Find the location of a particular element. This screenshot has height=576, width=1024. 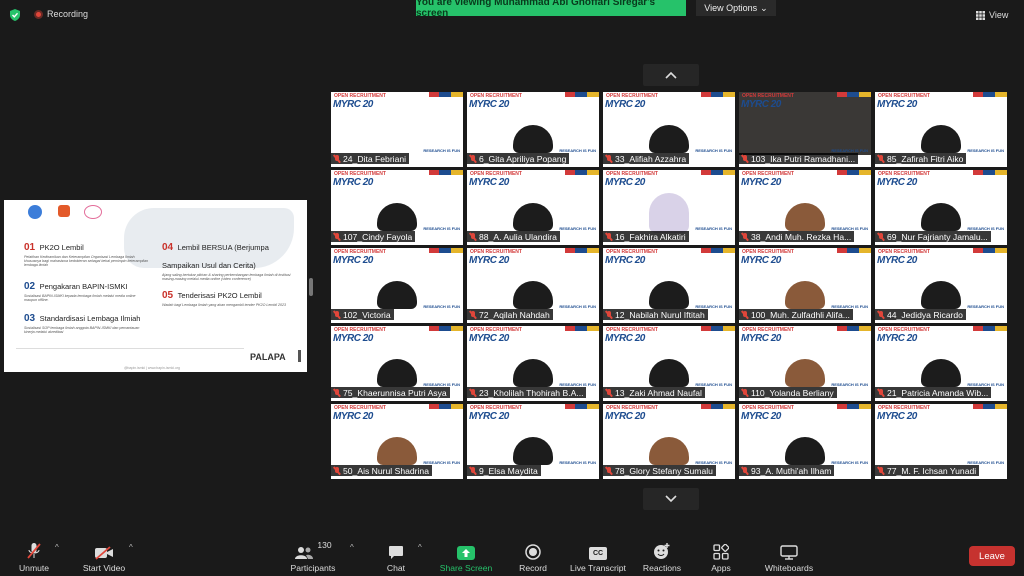

partner-logo-icon is located at coordinates (93, 212).